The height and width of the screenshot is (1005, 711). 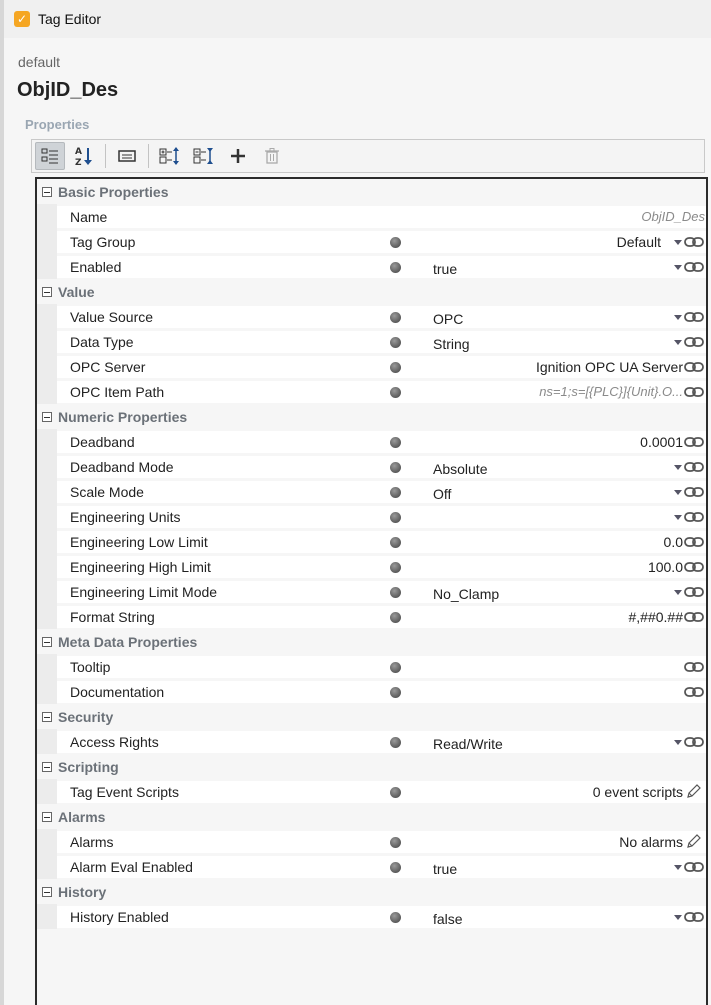 I want to click on property-row-engineering-units: Engineering Units, so click(x=371, y=516).